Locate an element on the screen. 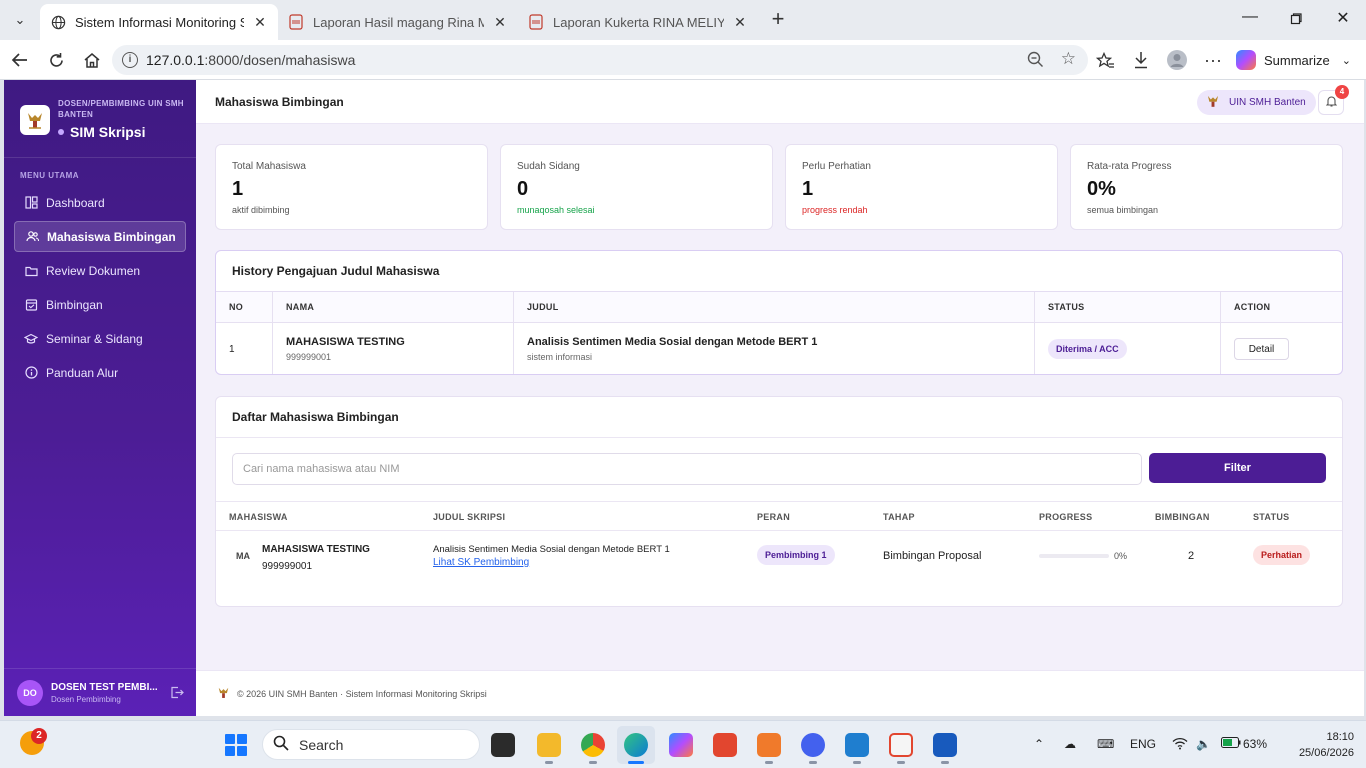 This screenshot has height=768, width=1366. student-initials: MA is located at coordinates (243, 556).